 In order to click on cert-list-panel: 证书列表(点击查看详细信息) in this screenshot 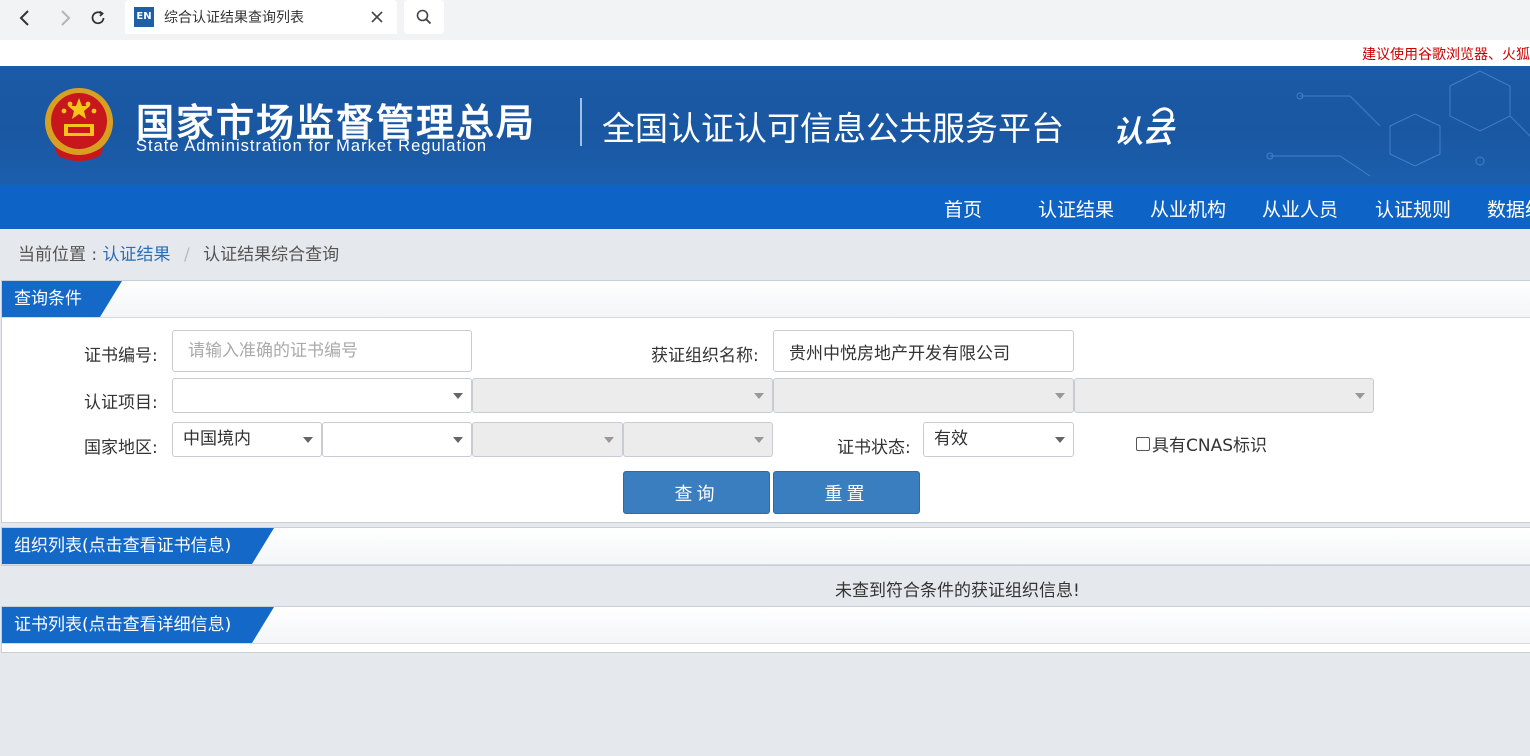, I will do `click(765, 629)`.